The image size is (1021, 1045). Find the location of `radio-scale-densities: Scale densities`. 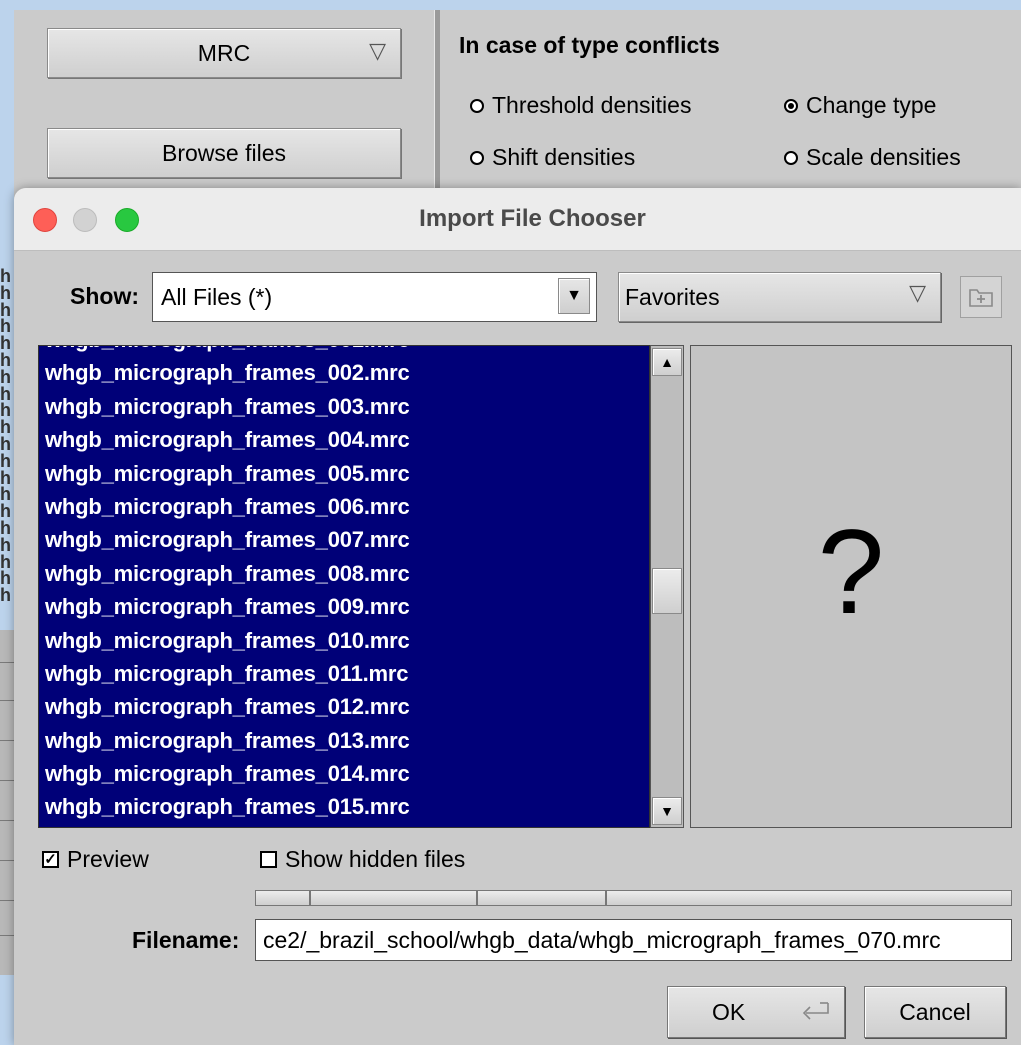

radio-scale-densities: Scale densities is located at coordinates (872, 157).